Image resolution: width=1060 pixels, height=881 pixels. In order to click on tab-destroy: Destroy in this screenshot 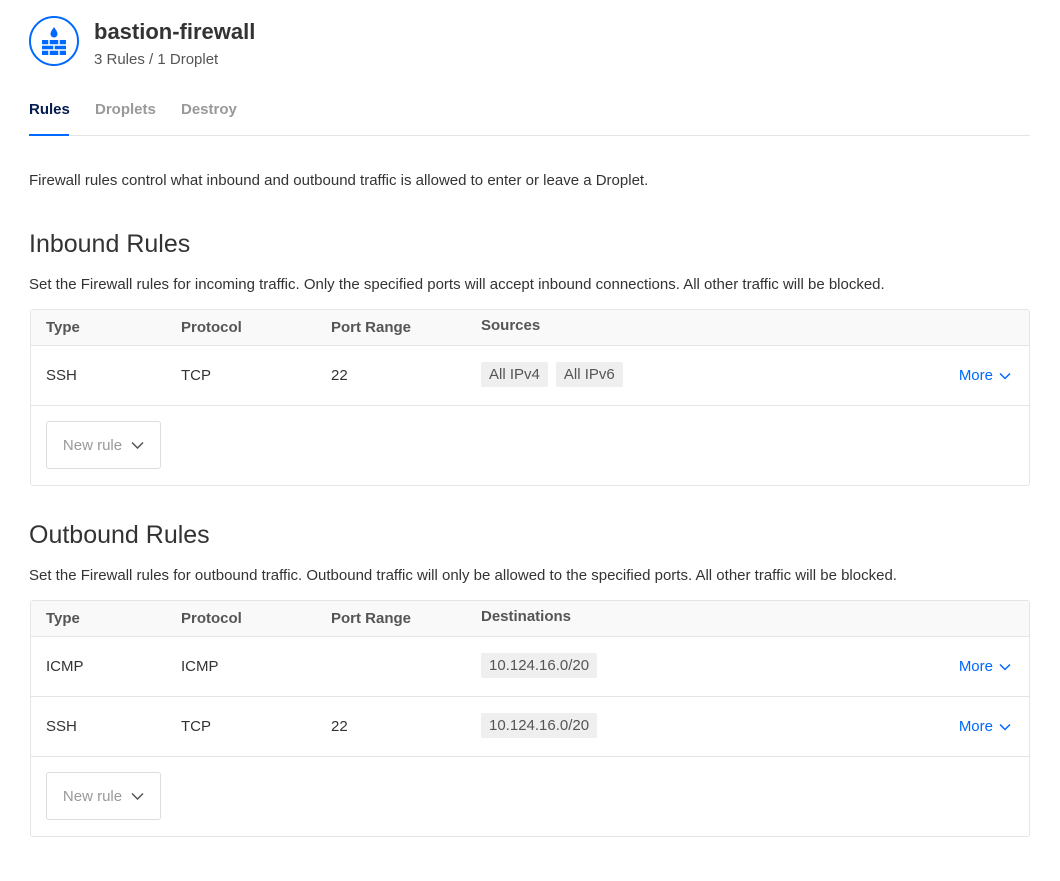, I will do `click(209, 118)`.